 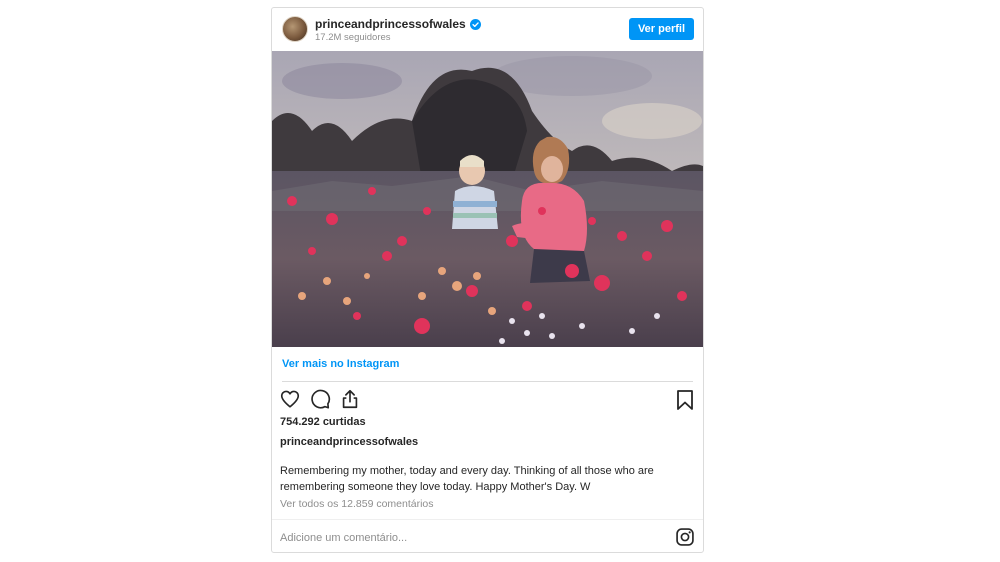 What do you see at coordinates (290, 399) in the screenshot?
I see `heart-icon` at bounding box center [290, 399].